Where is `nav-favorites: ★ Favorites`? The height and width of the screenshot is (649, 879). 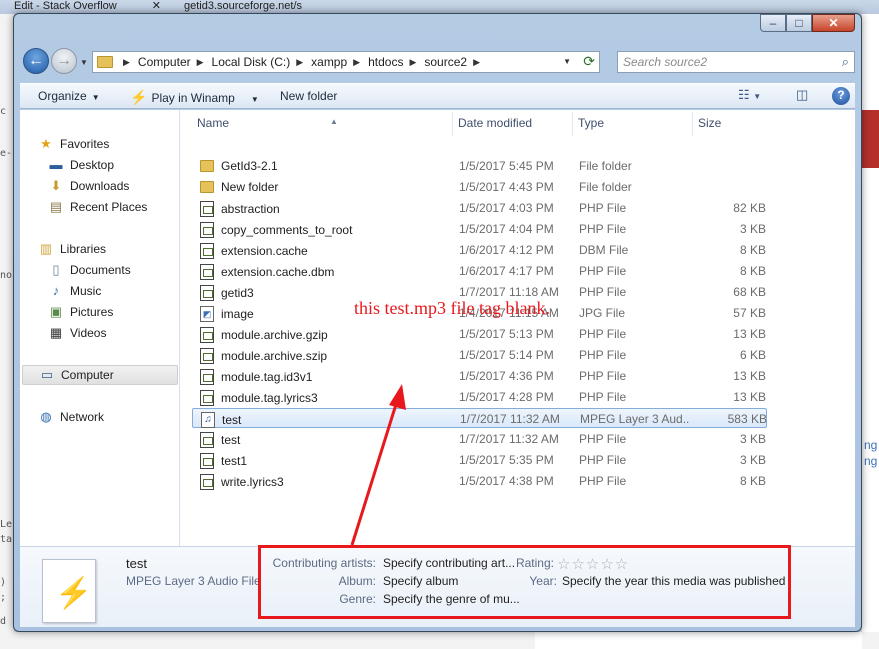
nav-favorites: ★ Favorites is located at coordinates (73, 144).